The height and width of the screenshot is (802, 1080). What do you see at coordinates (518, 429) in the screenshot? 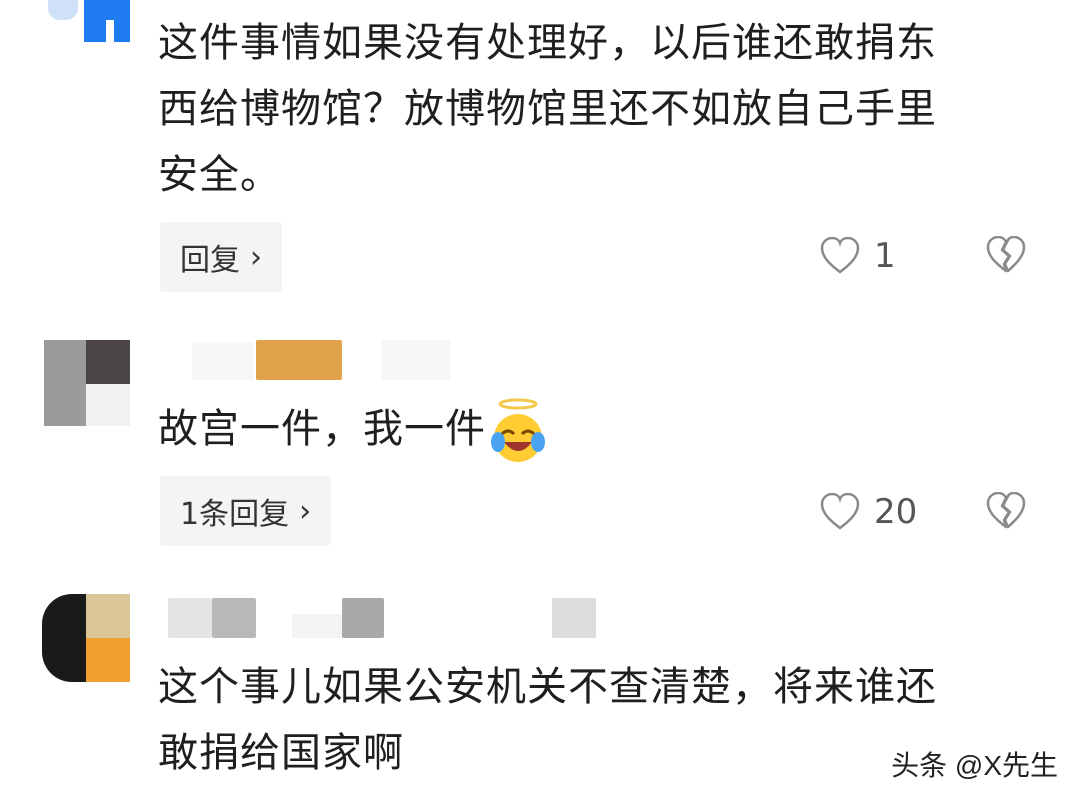
I see `laughing-crying-emoji` at bounding box center [518, 429].